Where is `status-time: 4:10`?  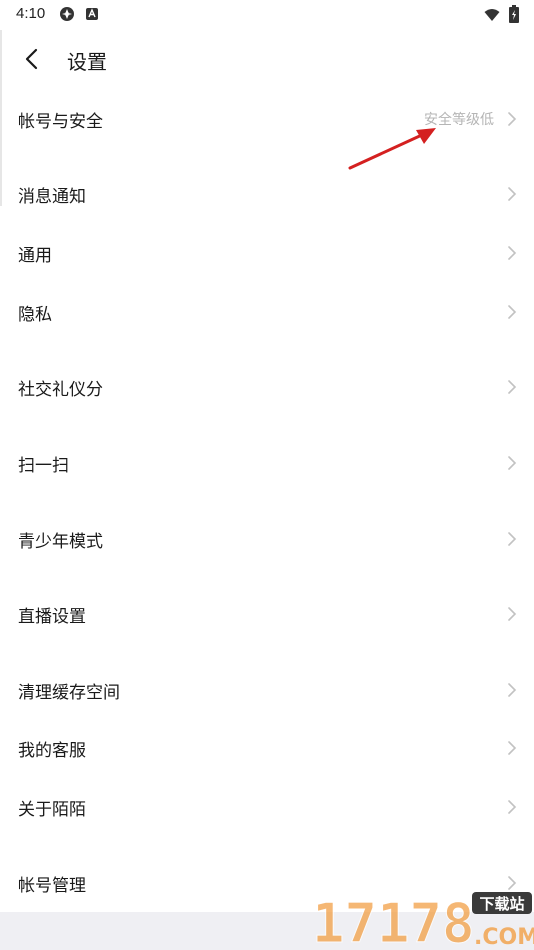 status-time: 4:10 is located at coordinates (31, 13).